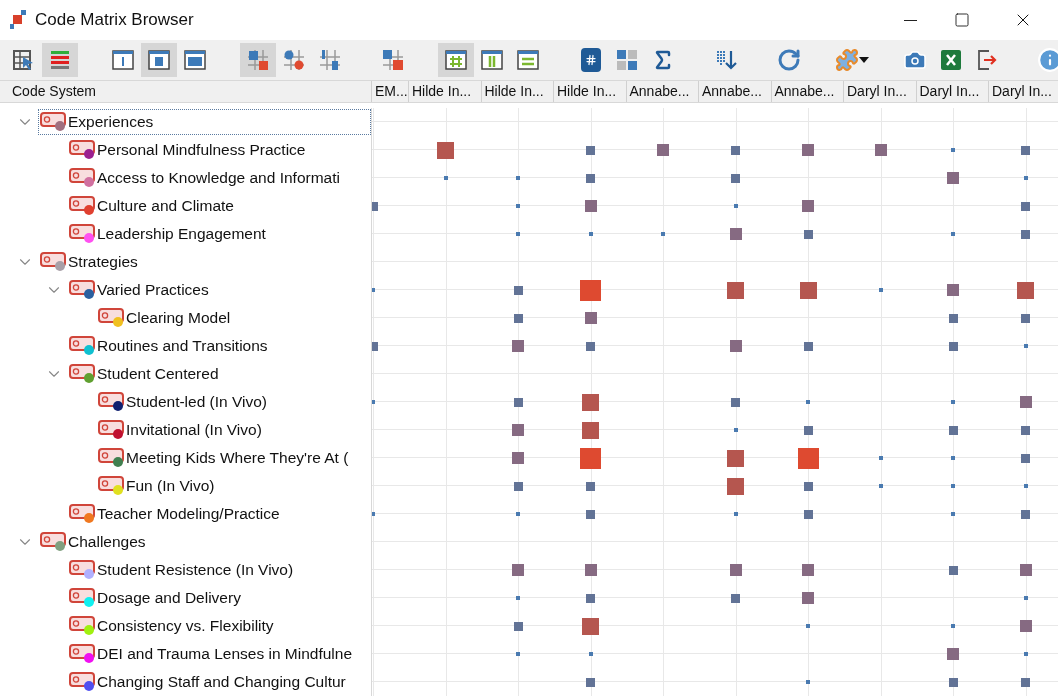 Image resolution: width=1058 pixels, height=696 pixels. Describe the element at coordinates (158, 374) in the screenshot. I see `code-label: Student Centered` at that location.